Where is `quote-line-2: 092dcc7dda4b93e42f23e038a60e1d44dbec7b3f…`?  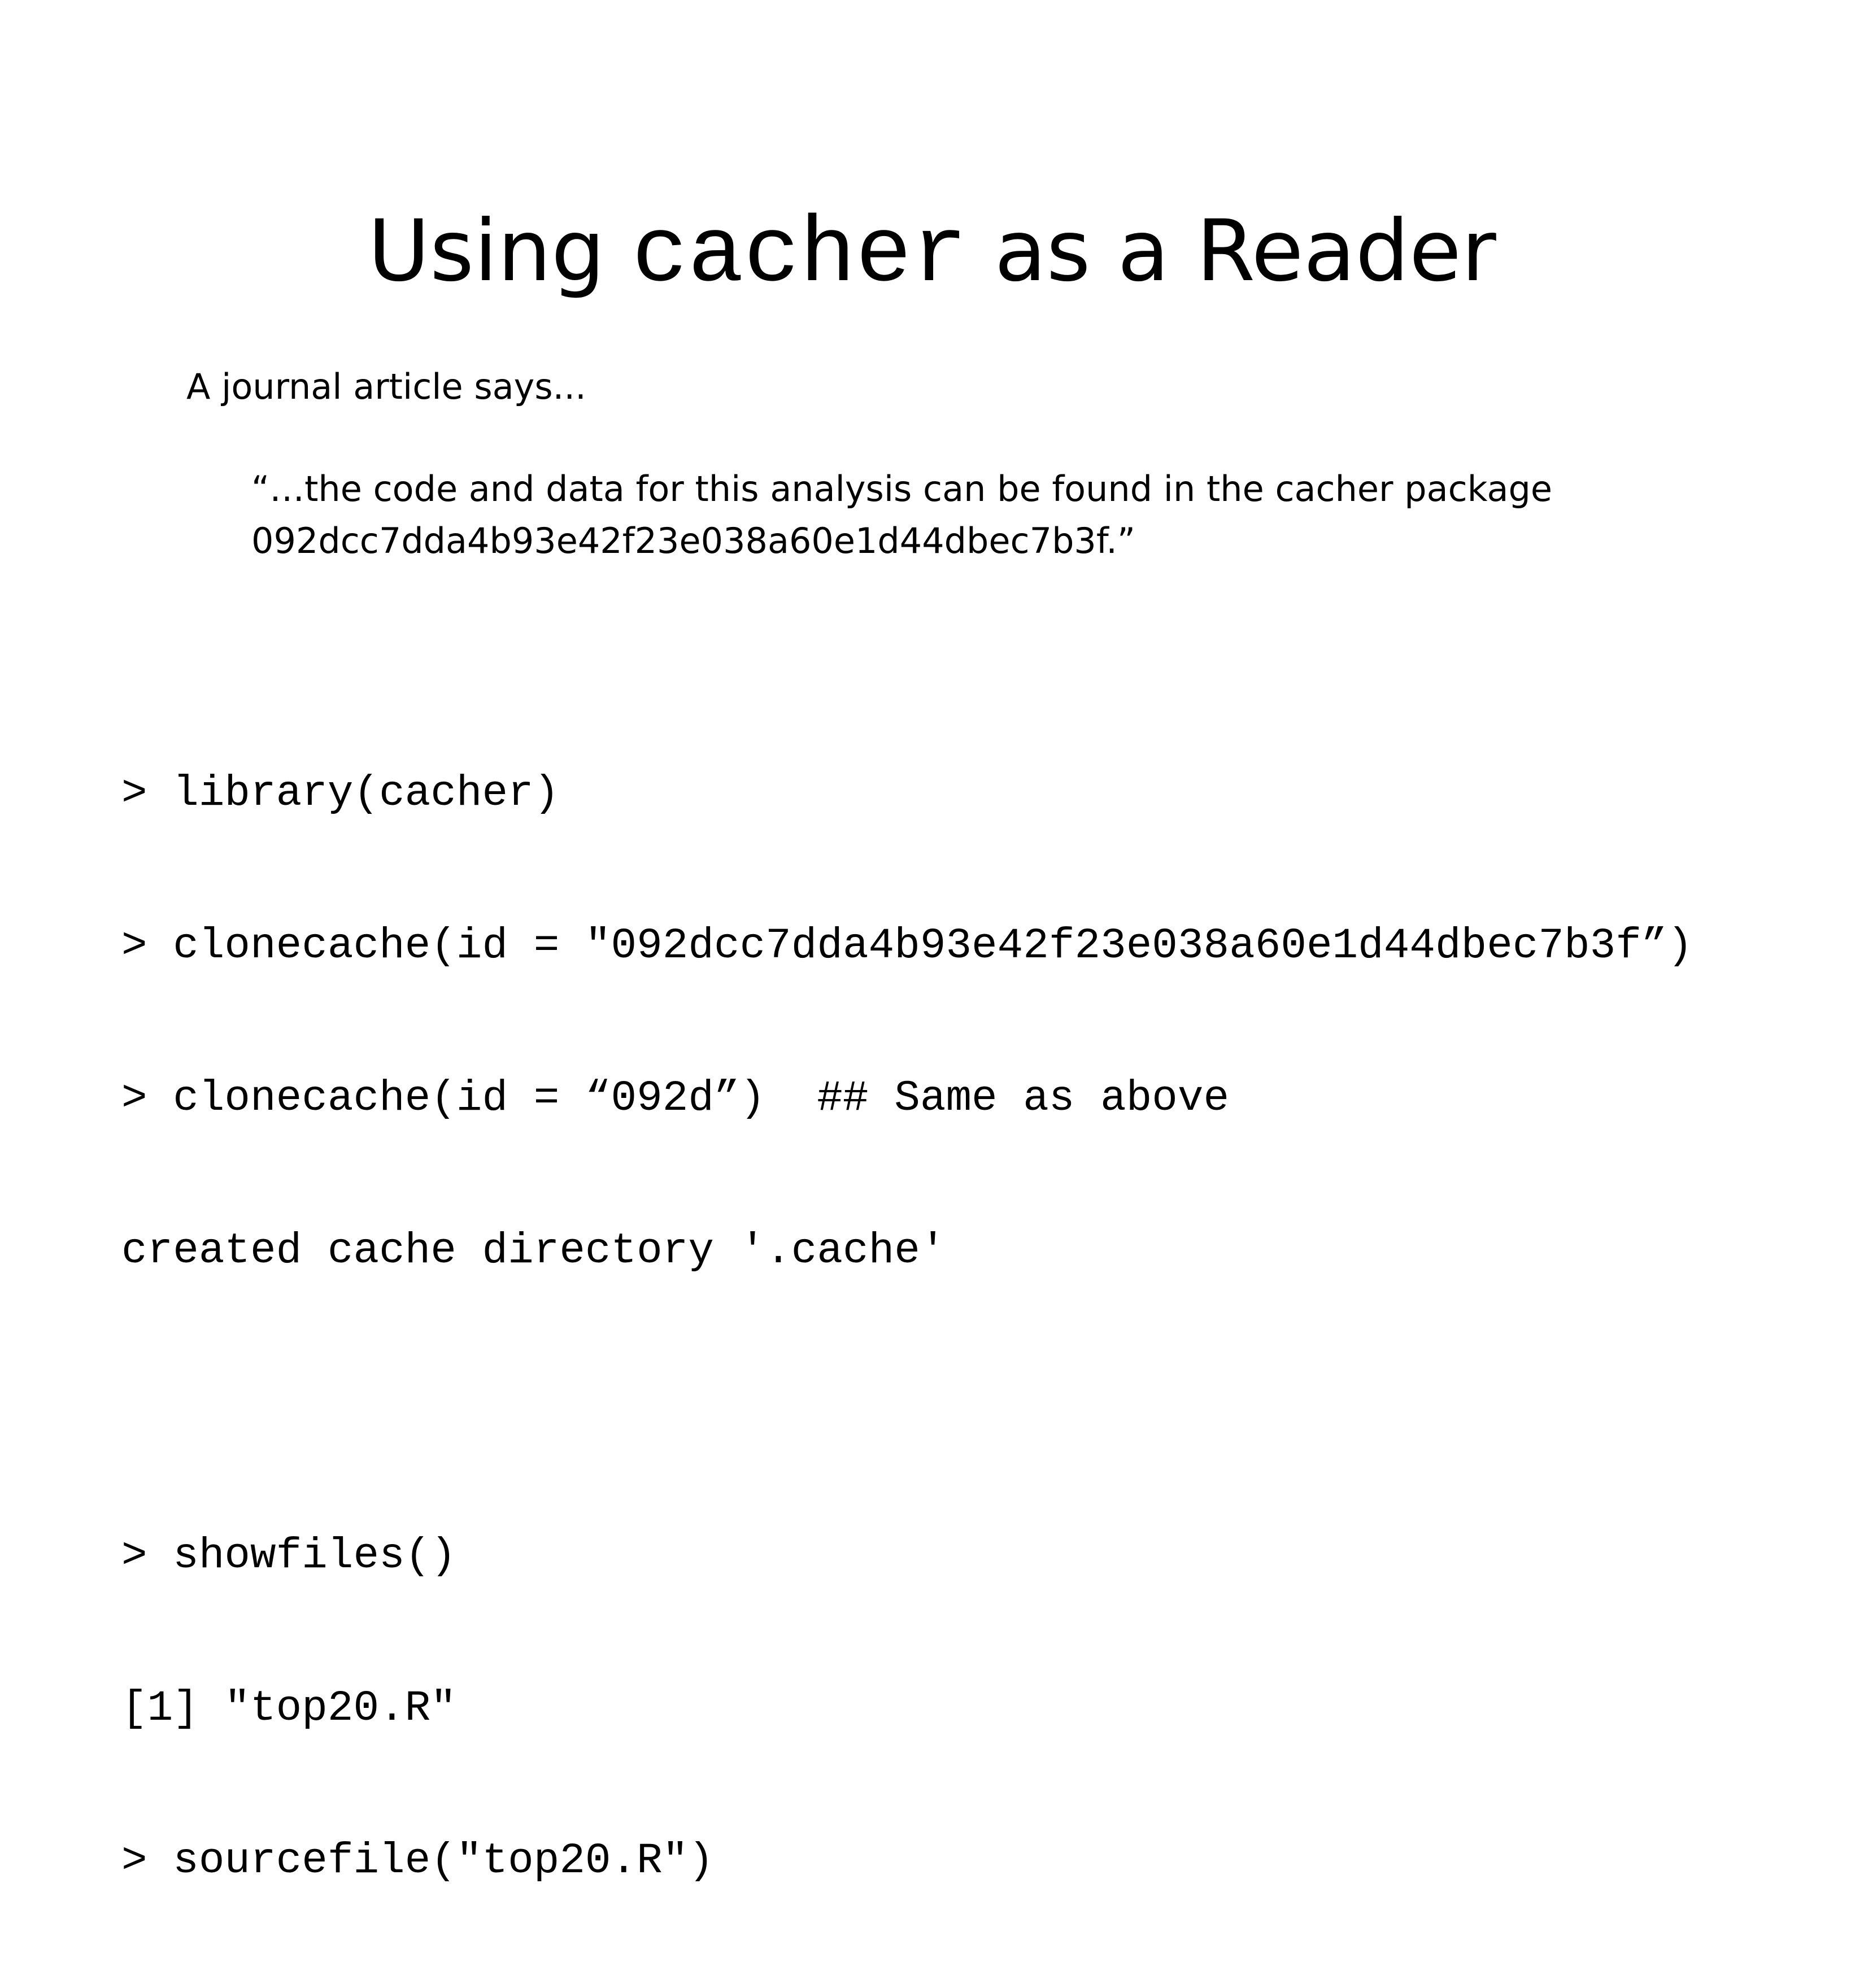
quote-line-2: 092dcc7dda4b93e42f23e038a60e1d44dbec7b3f… is located at coordinates (693, 541).